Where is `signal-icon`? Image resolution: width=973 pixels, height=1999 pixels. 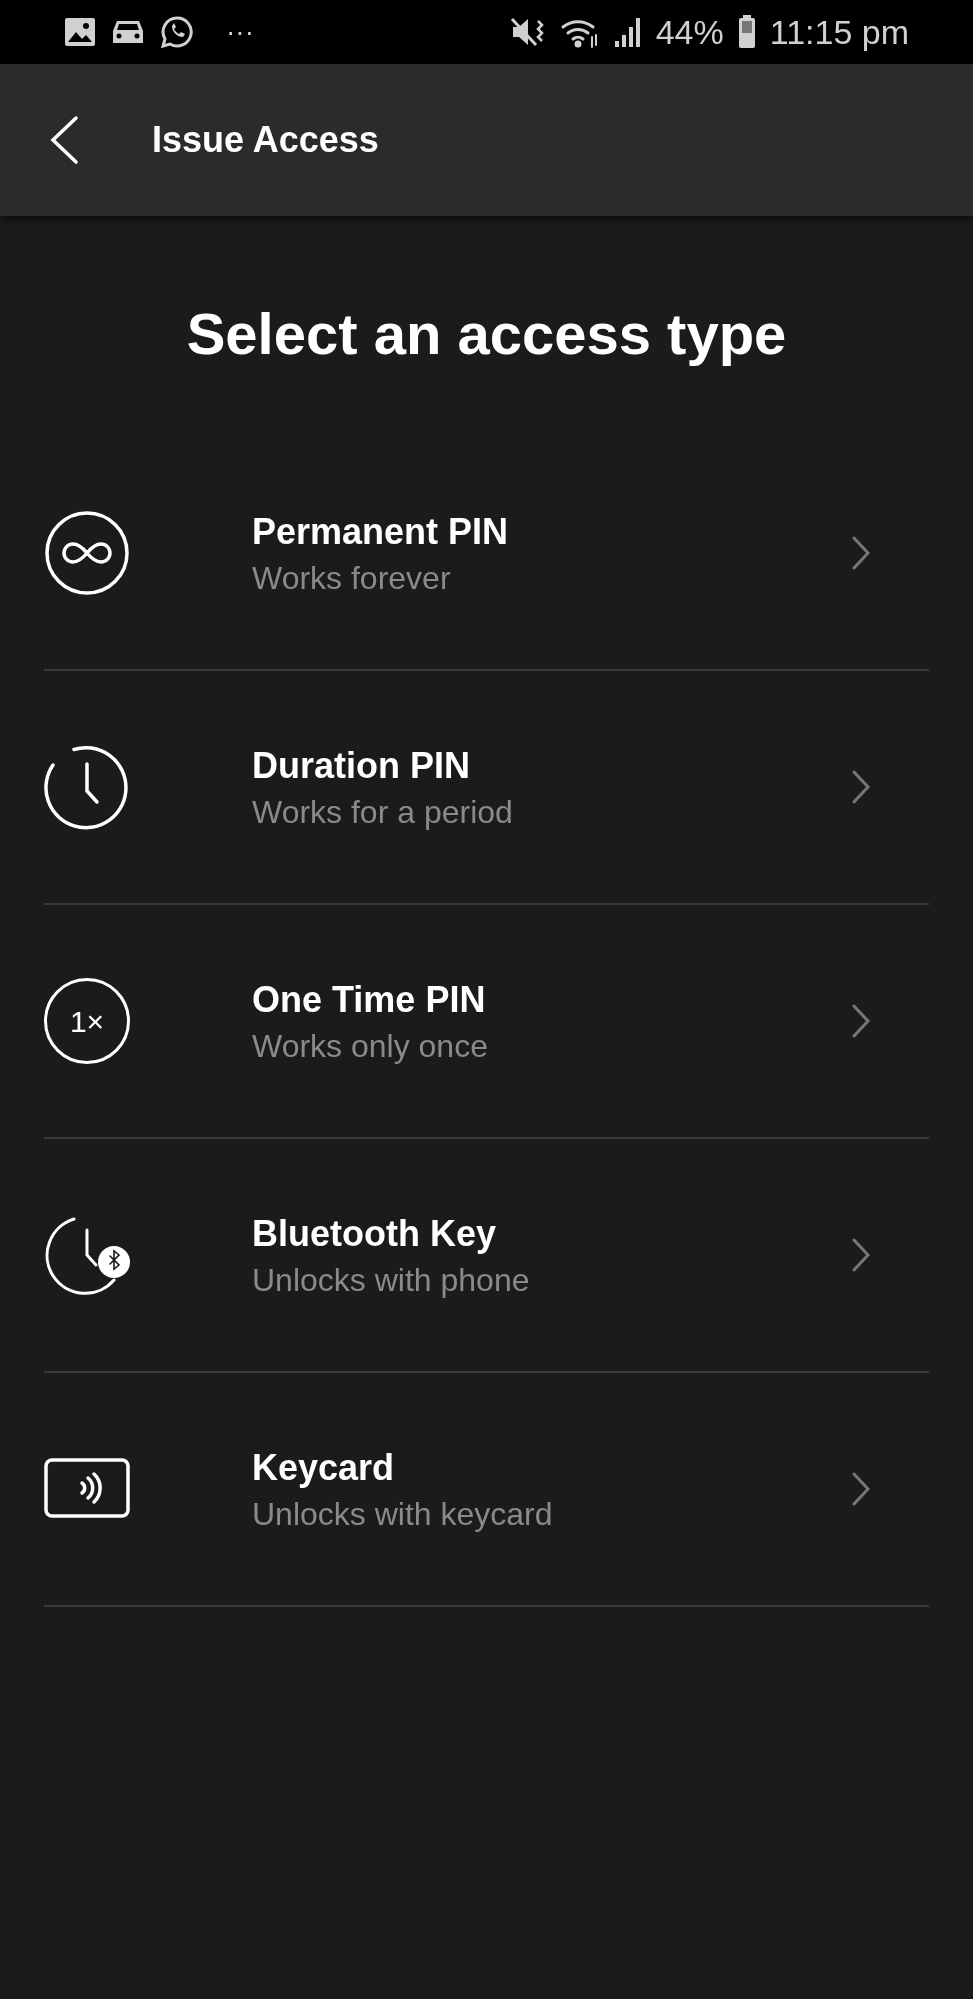
signal-icon is located at coordinates (627, 32).